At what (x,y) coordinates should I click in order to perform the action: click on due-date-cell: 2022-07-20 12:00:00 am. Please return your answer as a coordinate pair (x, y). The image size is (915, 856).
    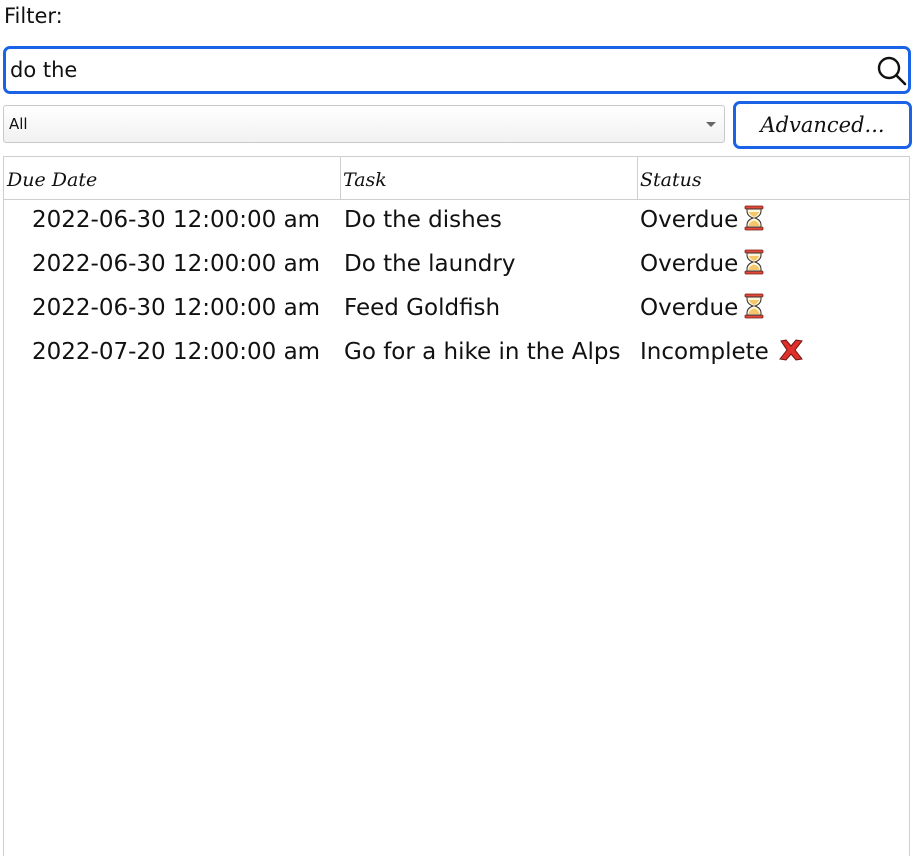
    Looking at the image, I should click on (176, 352).